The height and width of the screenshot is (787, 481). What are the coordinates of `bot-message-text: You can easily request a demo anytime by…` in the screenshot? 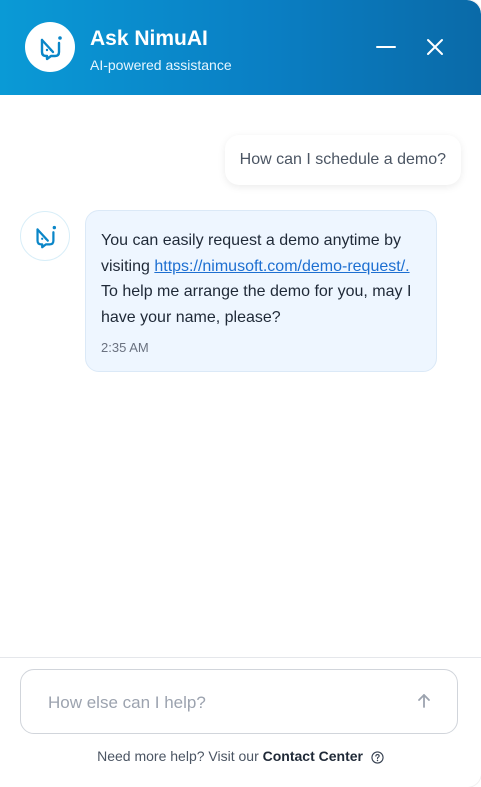 It's located at (261, 279).